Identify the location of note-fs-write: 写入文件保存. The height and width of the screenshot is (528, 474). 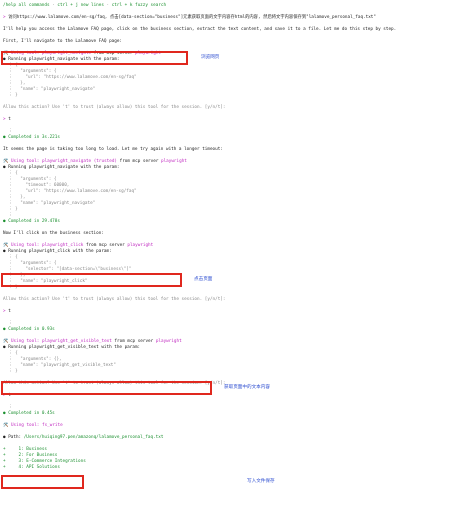
(261, 481).